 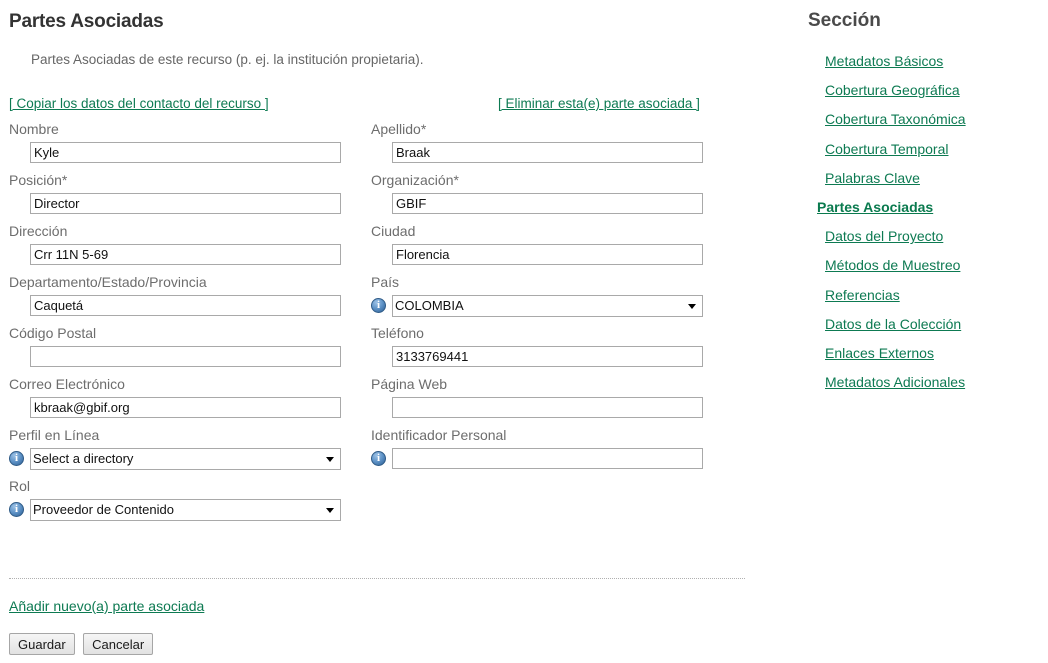 I want to click on field-nombre: Nombre, so click(x=180, y=142).